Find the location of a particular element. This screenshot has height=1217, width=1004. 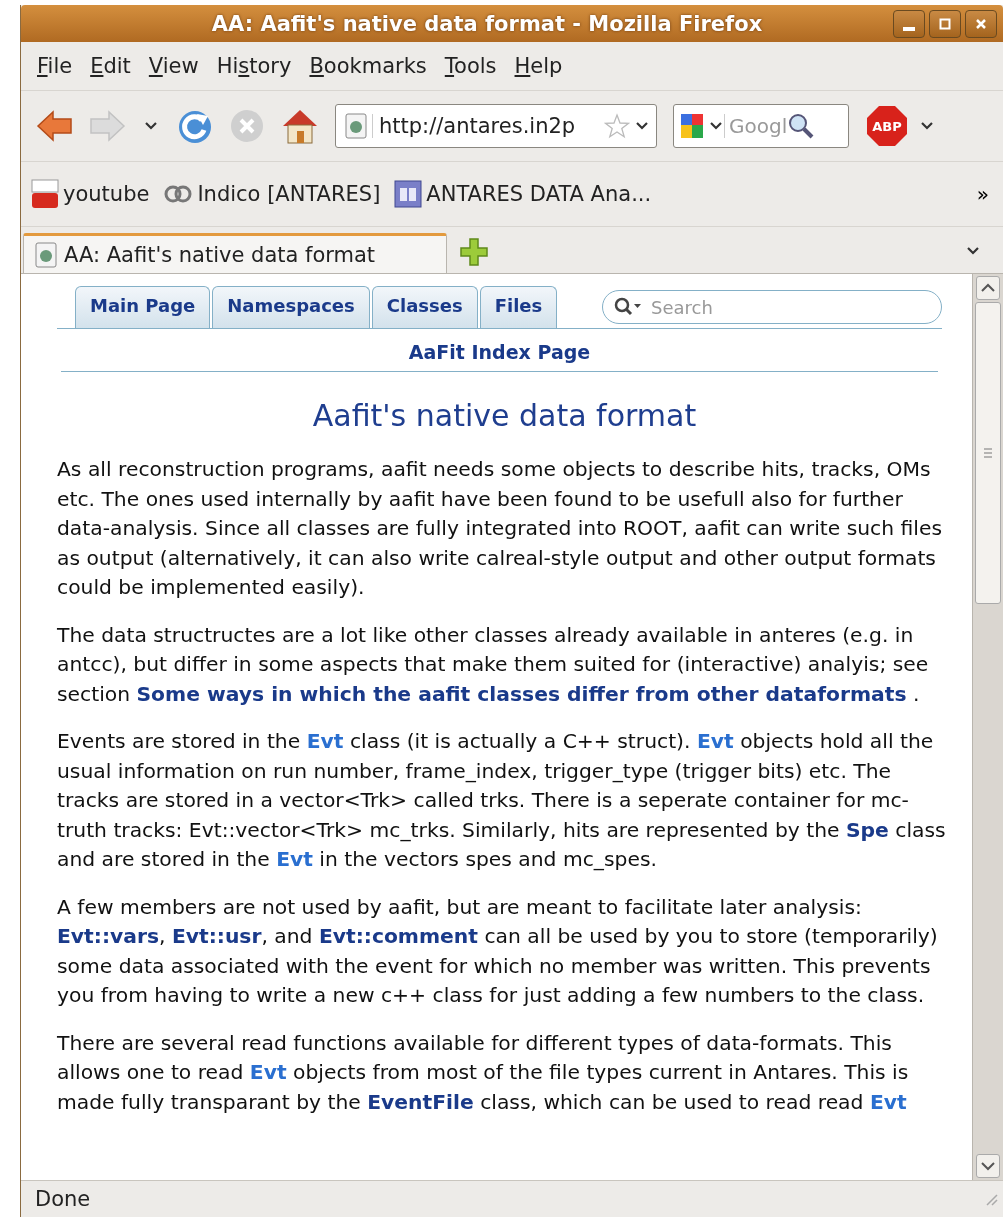

plus-icon is located at coordinates (474, 252).